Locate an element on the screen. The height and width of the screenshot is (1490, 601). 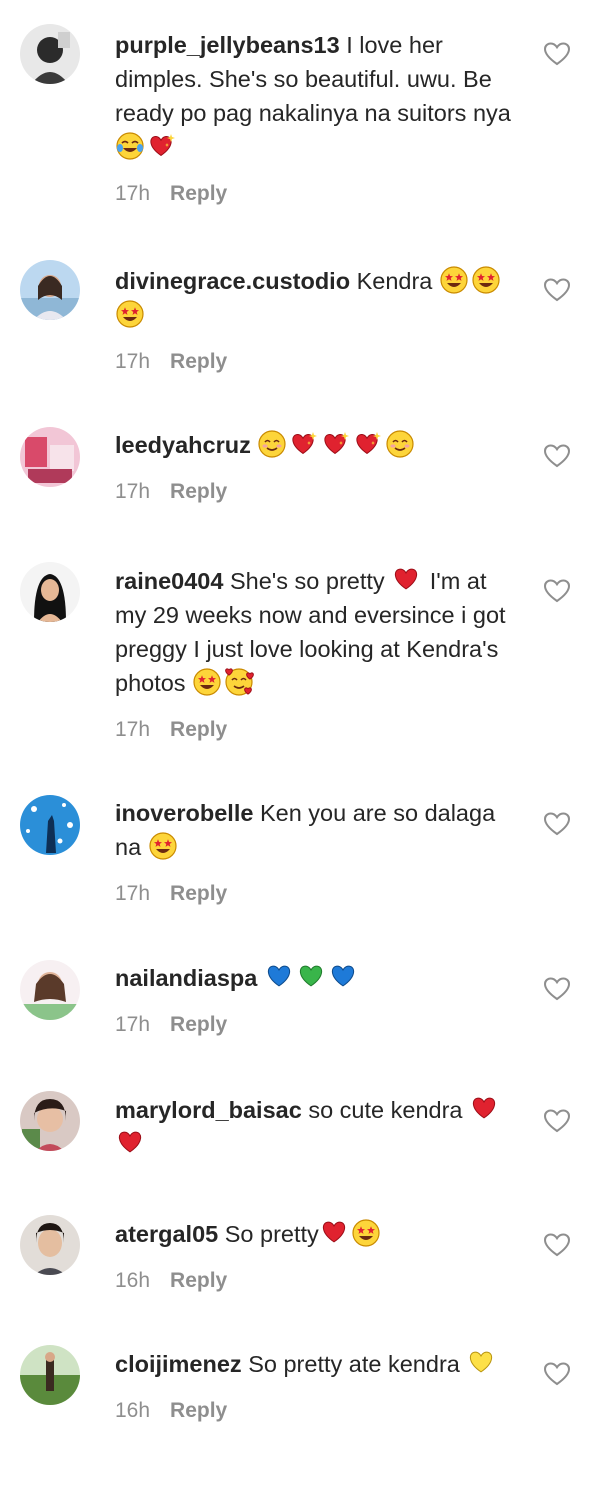
comment-text-segment: so cute kendra is located at coordinates (385, 1110).